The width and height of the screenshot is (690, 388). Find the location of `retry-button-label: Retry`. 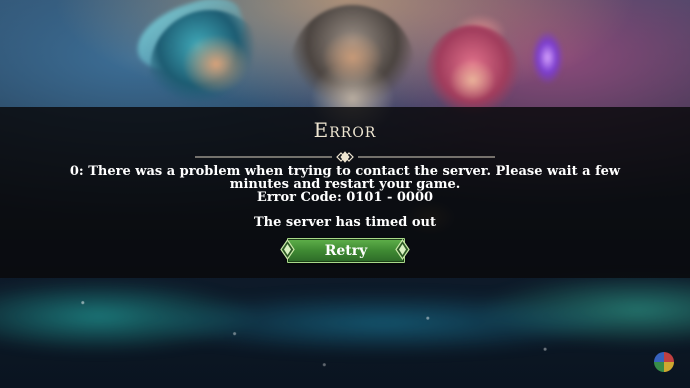

retry-button-label: Retry is located at coordinates (346, 250).